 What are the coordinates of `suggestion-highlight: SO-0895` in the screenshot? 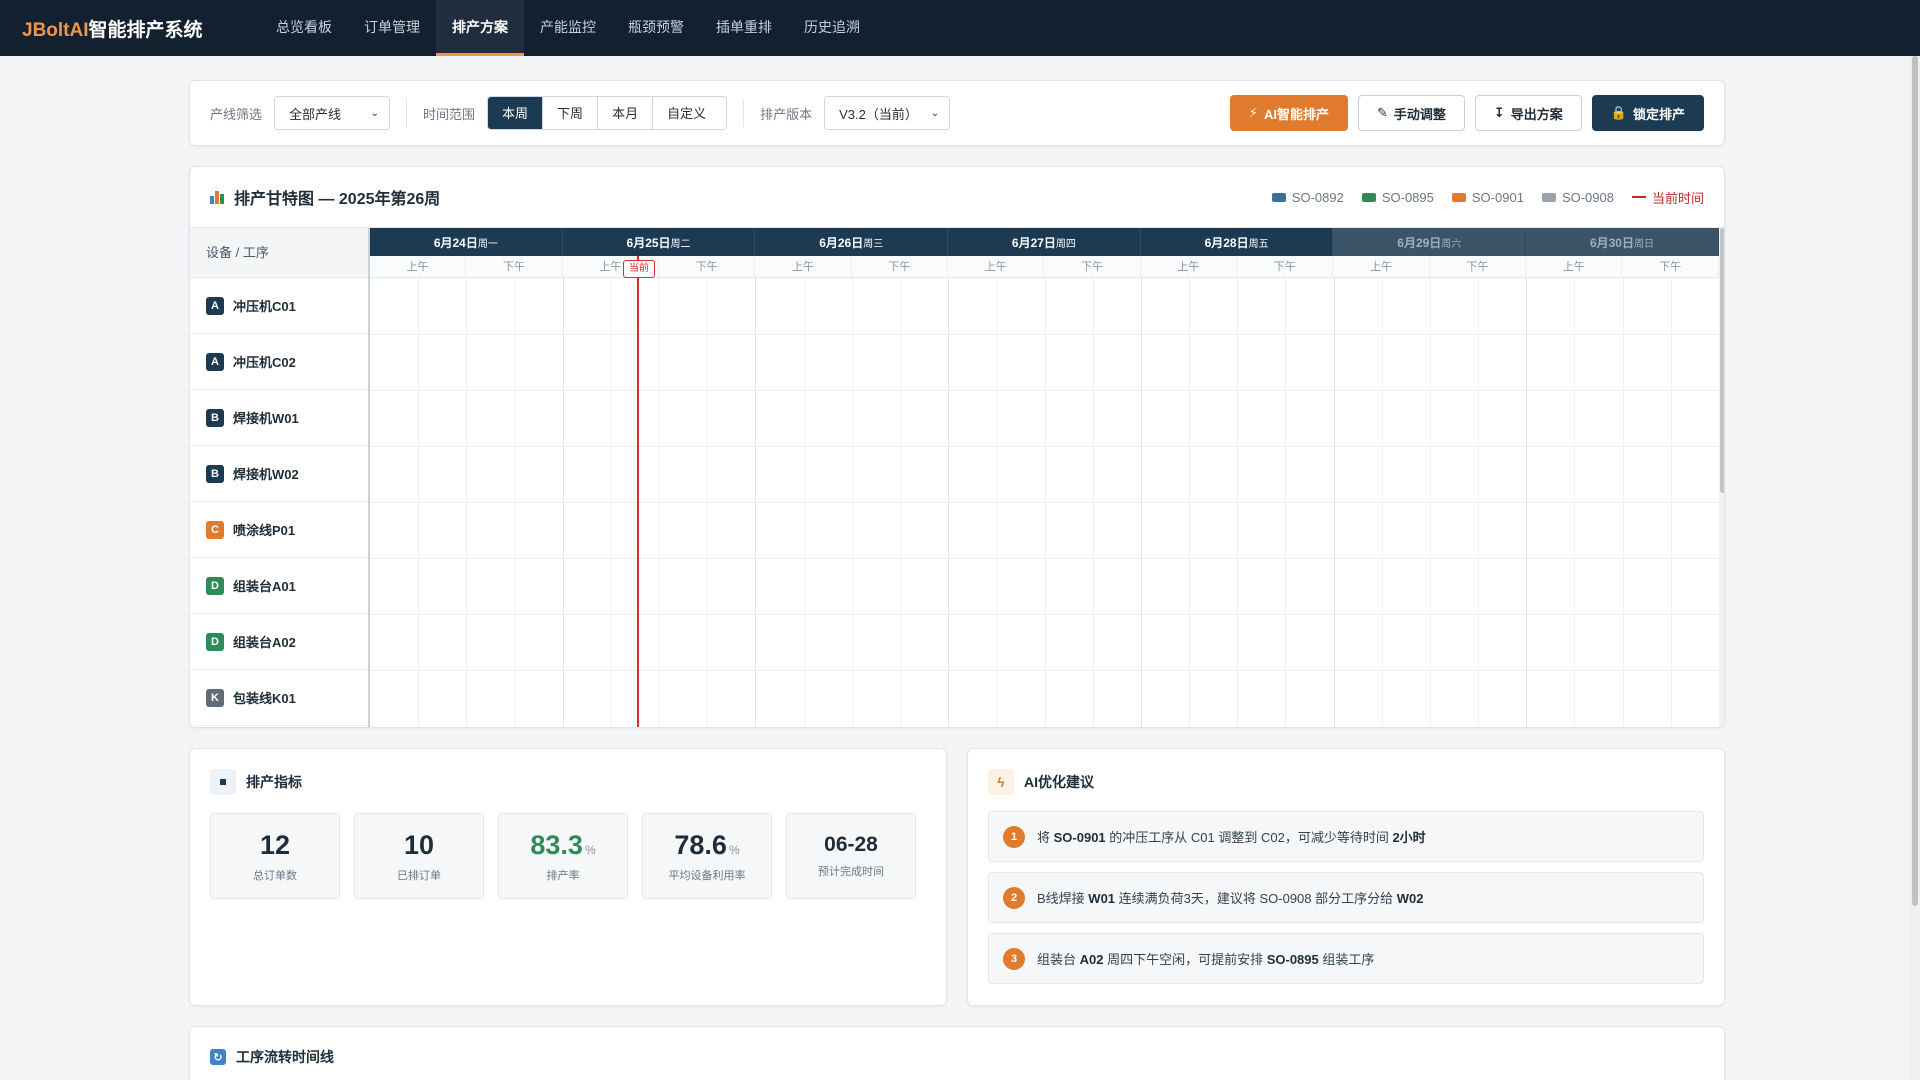 It's located at (1292, 959).